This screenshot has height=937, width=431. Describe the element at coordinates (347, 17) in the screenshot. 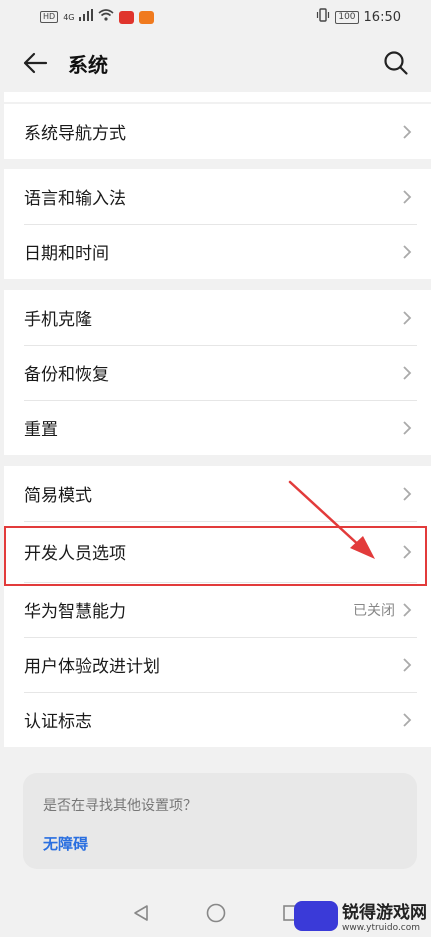

I see `battery-icon: 100` at that location.